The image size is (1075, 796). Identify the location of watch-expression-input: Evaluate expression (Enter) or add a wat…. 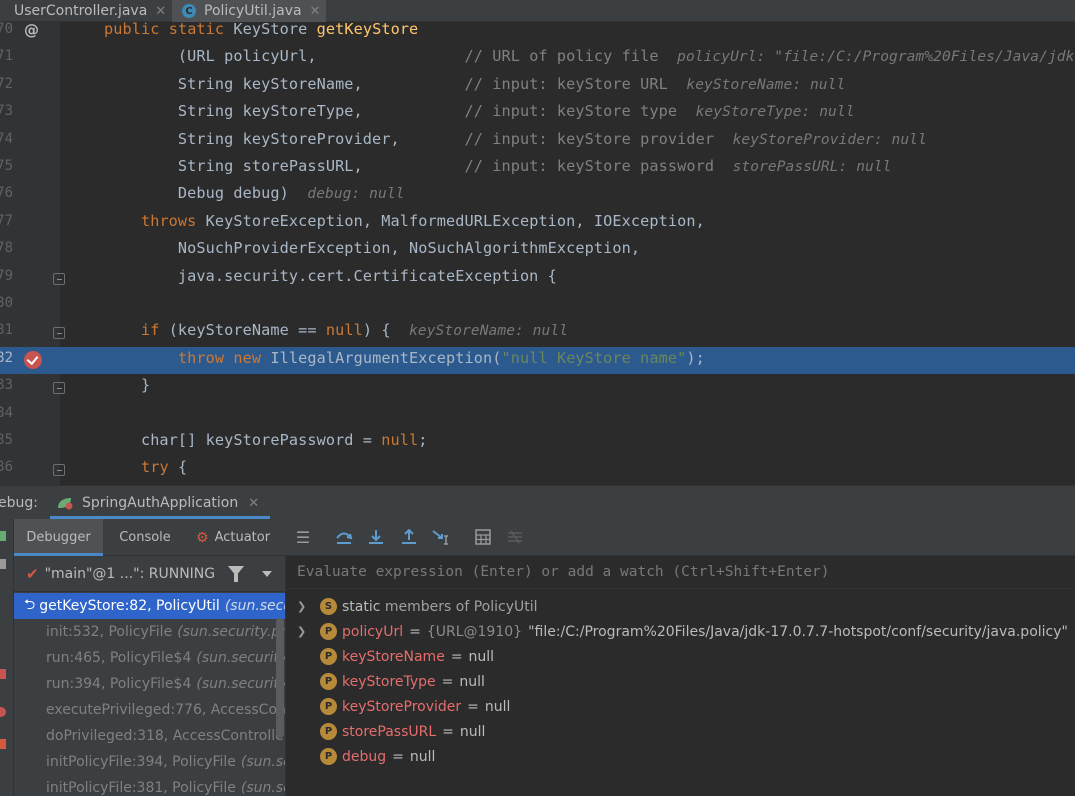
(681, 572).